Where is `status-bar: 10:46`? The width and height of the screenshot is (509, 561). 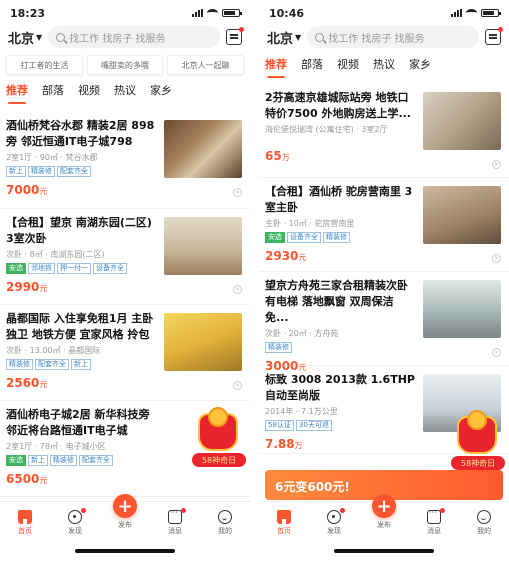 status-bar: 10:46 is located at coordinates (384, 11).